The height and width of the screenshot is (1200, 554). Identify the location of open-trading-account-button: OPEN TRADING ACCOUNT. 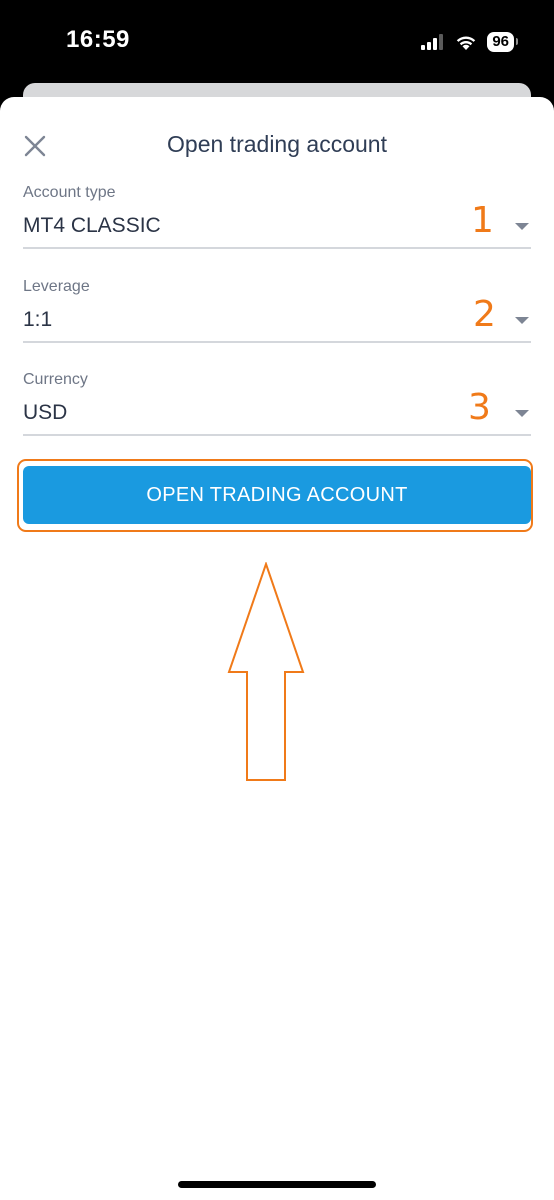
(277, 495).